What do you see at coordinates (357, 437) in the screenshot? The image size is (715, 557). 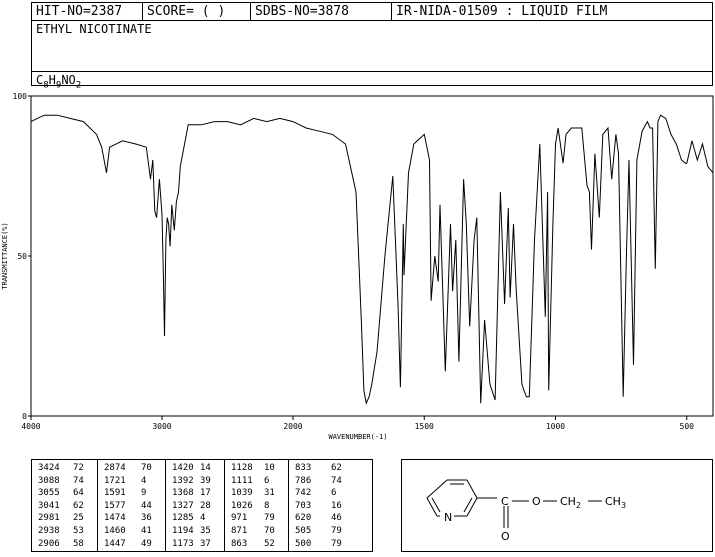 I see `x-axis-label: WAVENUMBER(-1)` at bounding box center [357, 437].